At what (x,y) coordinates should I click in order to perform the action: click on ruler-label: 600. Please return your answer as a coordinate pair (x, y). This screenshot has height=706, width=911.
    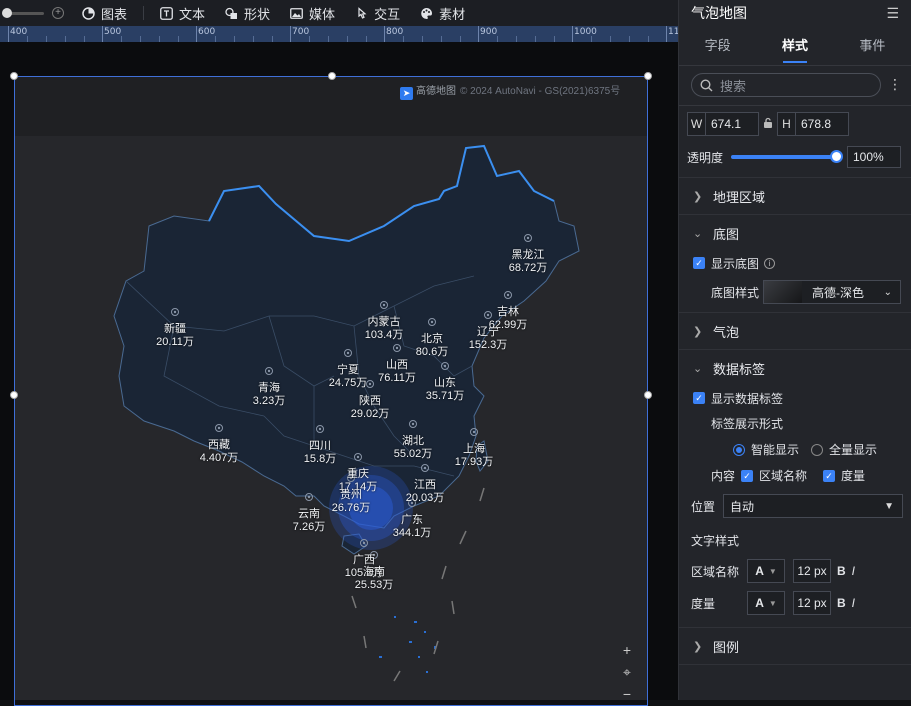
    Looking at the image, I should click on (207, 32).